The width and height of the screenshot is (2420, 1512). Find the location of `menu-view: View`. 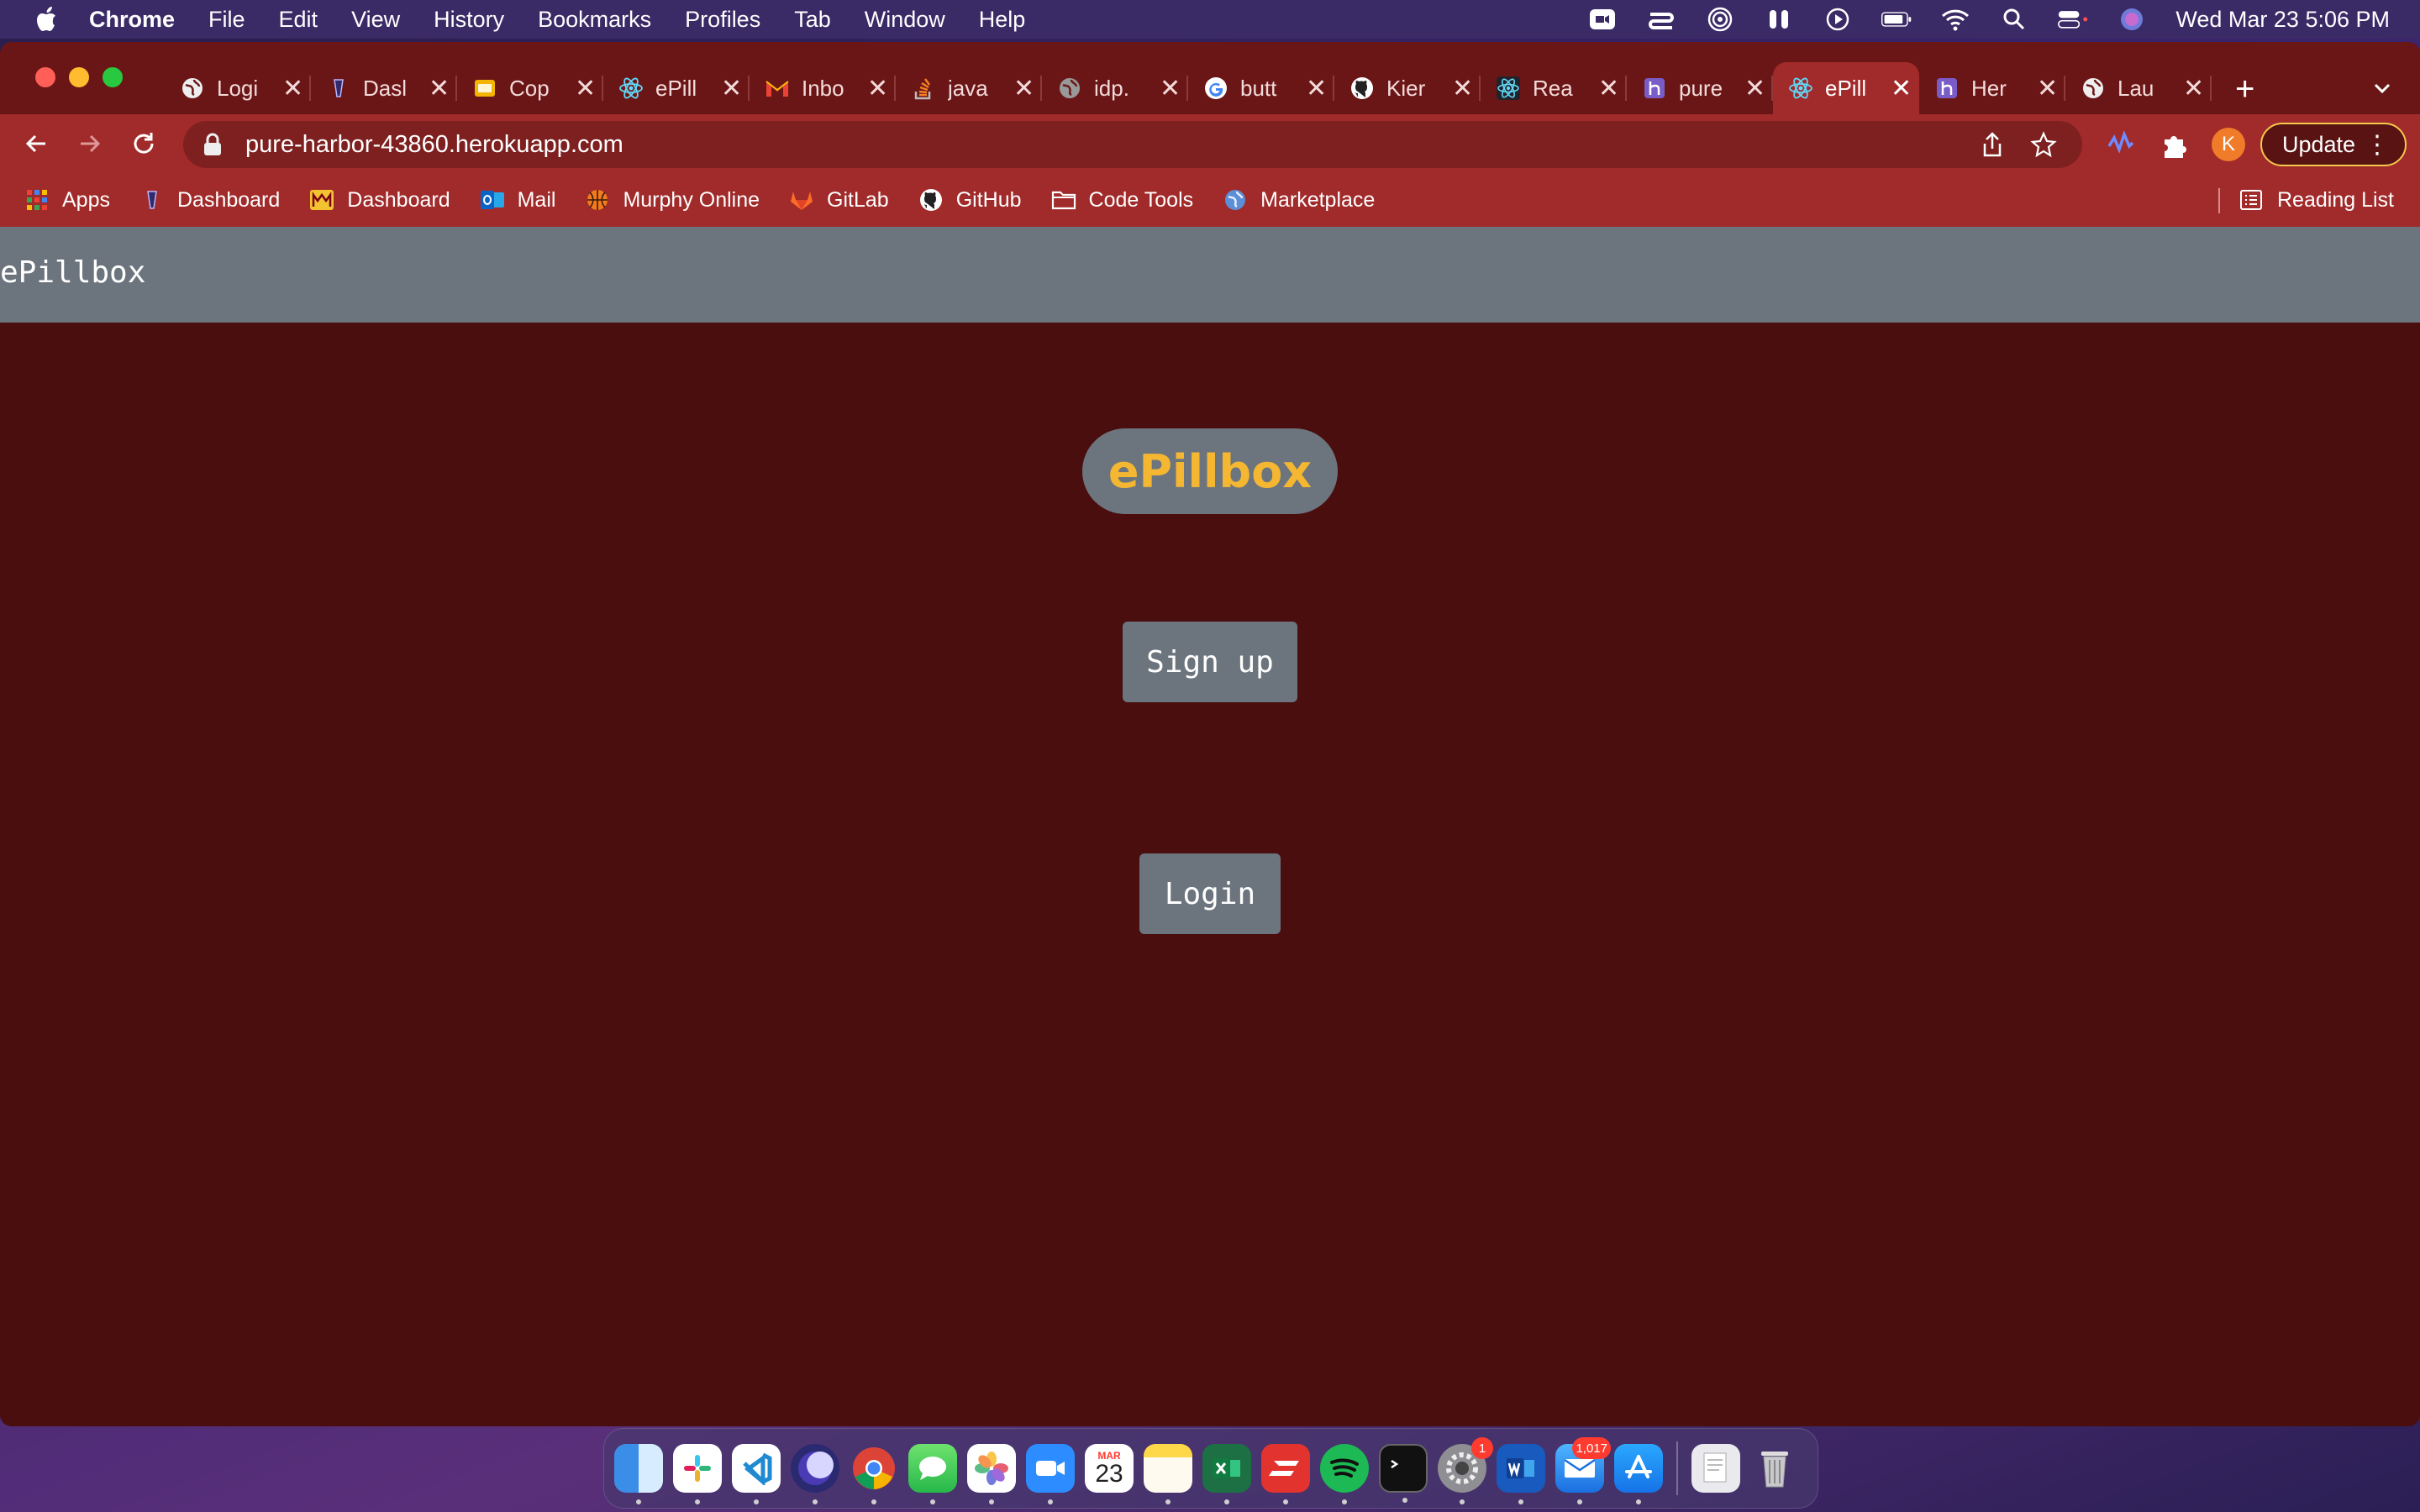

menu-view: View is located at coordinates (375, 20).